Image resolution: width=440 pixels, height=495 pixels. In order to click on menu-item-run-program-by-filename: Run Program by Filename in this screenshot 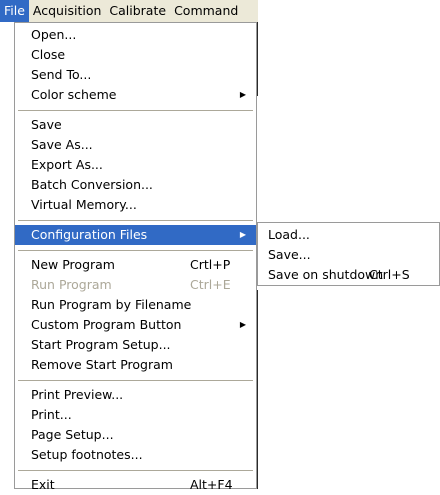, I will do `click(135, 305)`.